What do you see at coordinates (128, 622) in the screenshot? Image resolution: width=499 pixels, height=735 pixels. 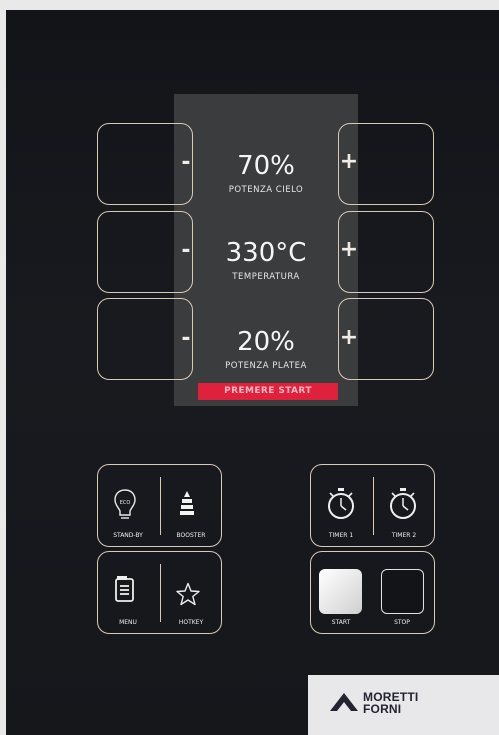 I see `menu-label: MENU` at bounding box center [128, 622].